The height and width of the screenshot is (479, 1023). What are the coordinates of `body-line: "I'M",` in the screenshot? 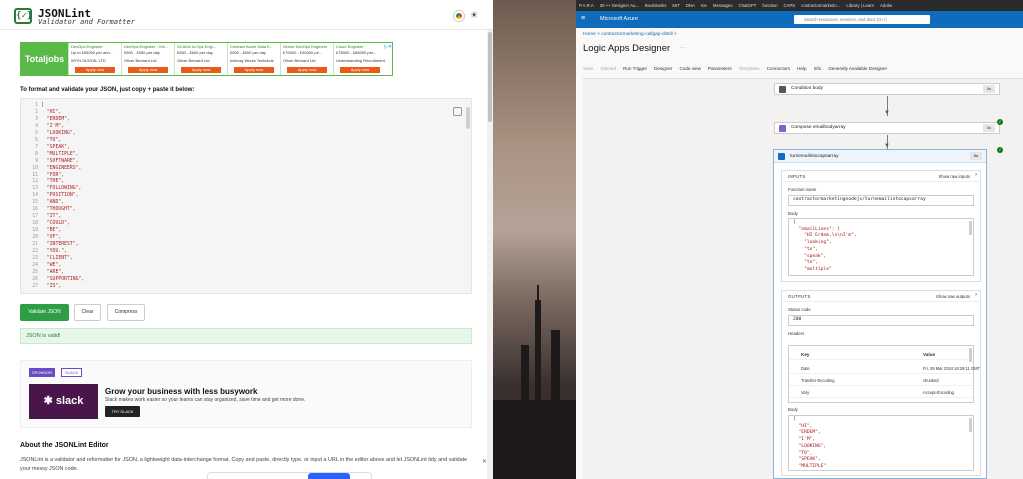 It's located at (804, 440).